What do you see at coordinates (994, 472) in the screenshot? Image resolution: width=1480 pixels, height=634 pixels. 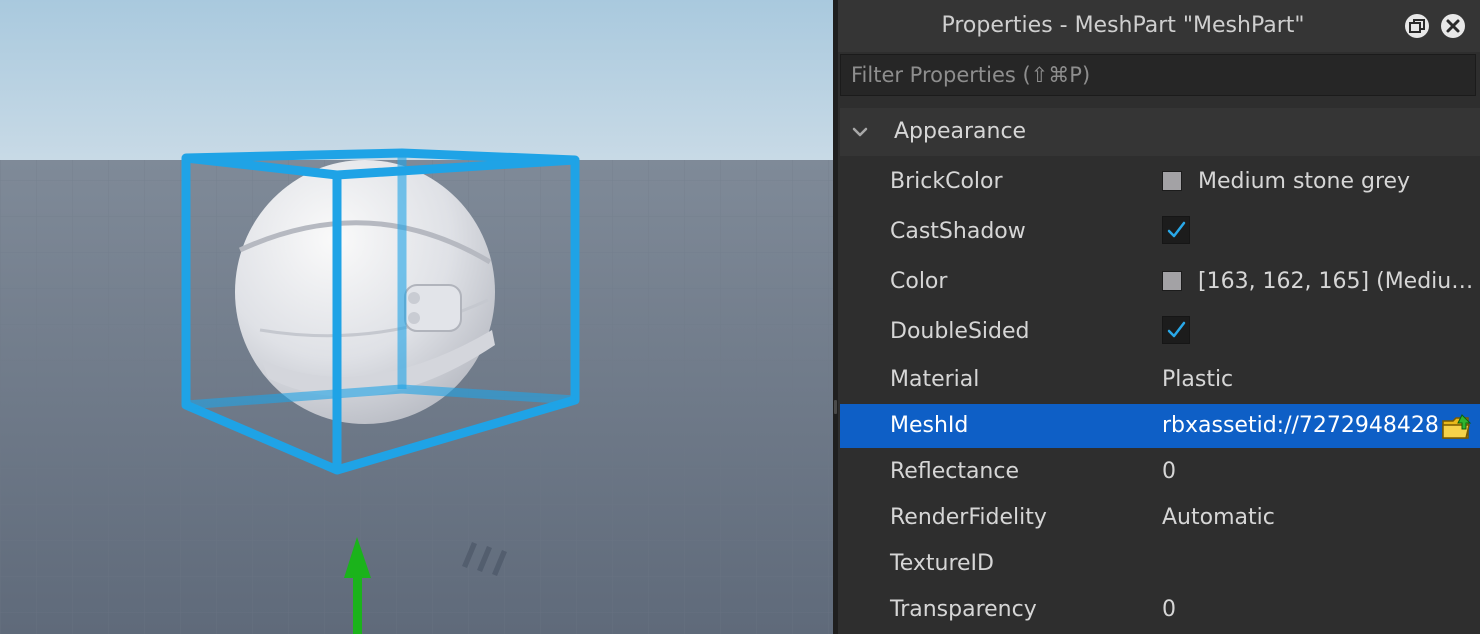 I see `property-name: Reflectance` at bounding box center [994, 472].